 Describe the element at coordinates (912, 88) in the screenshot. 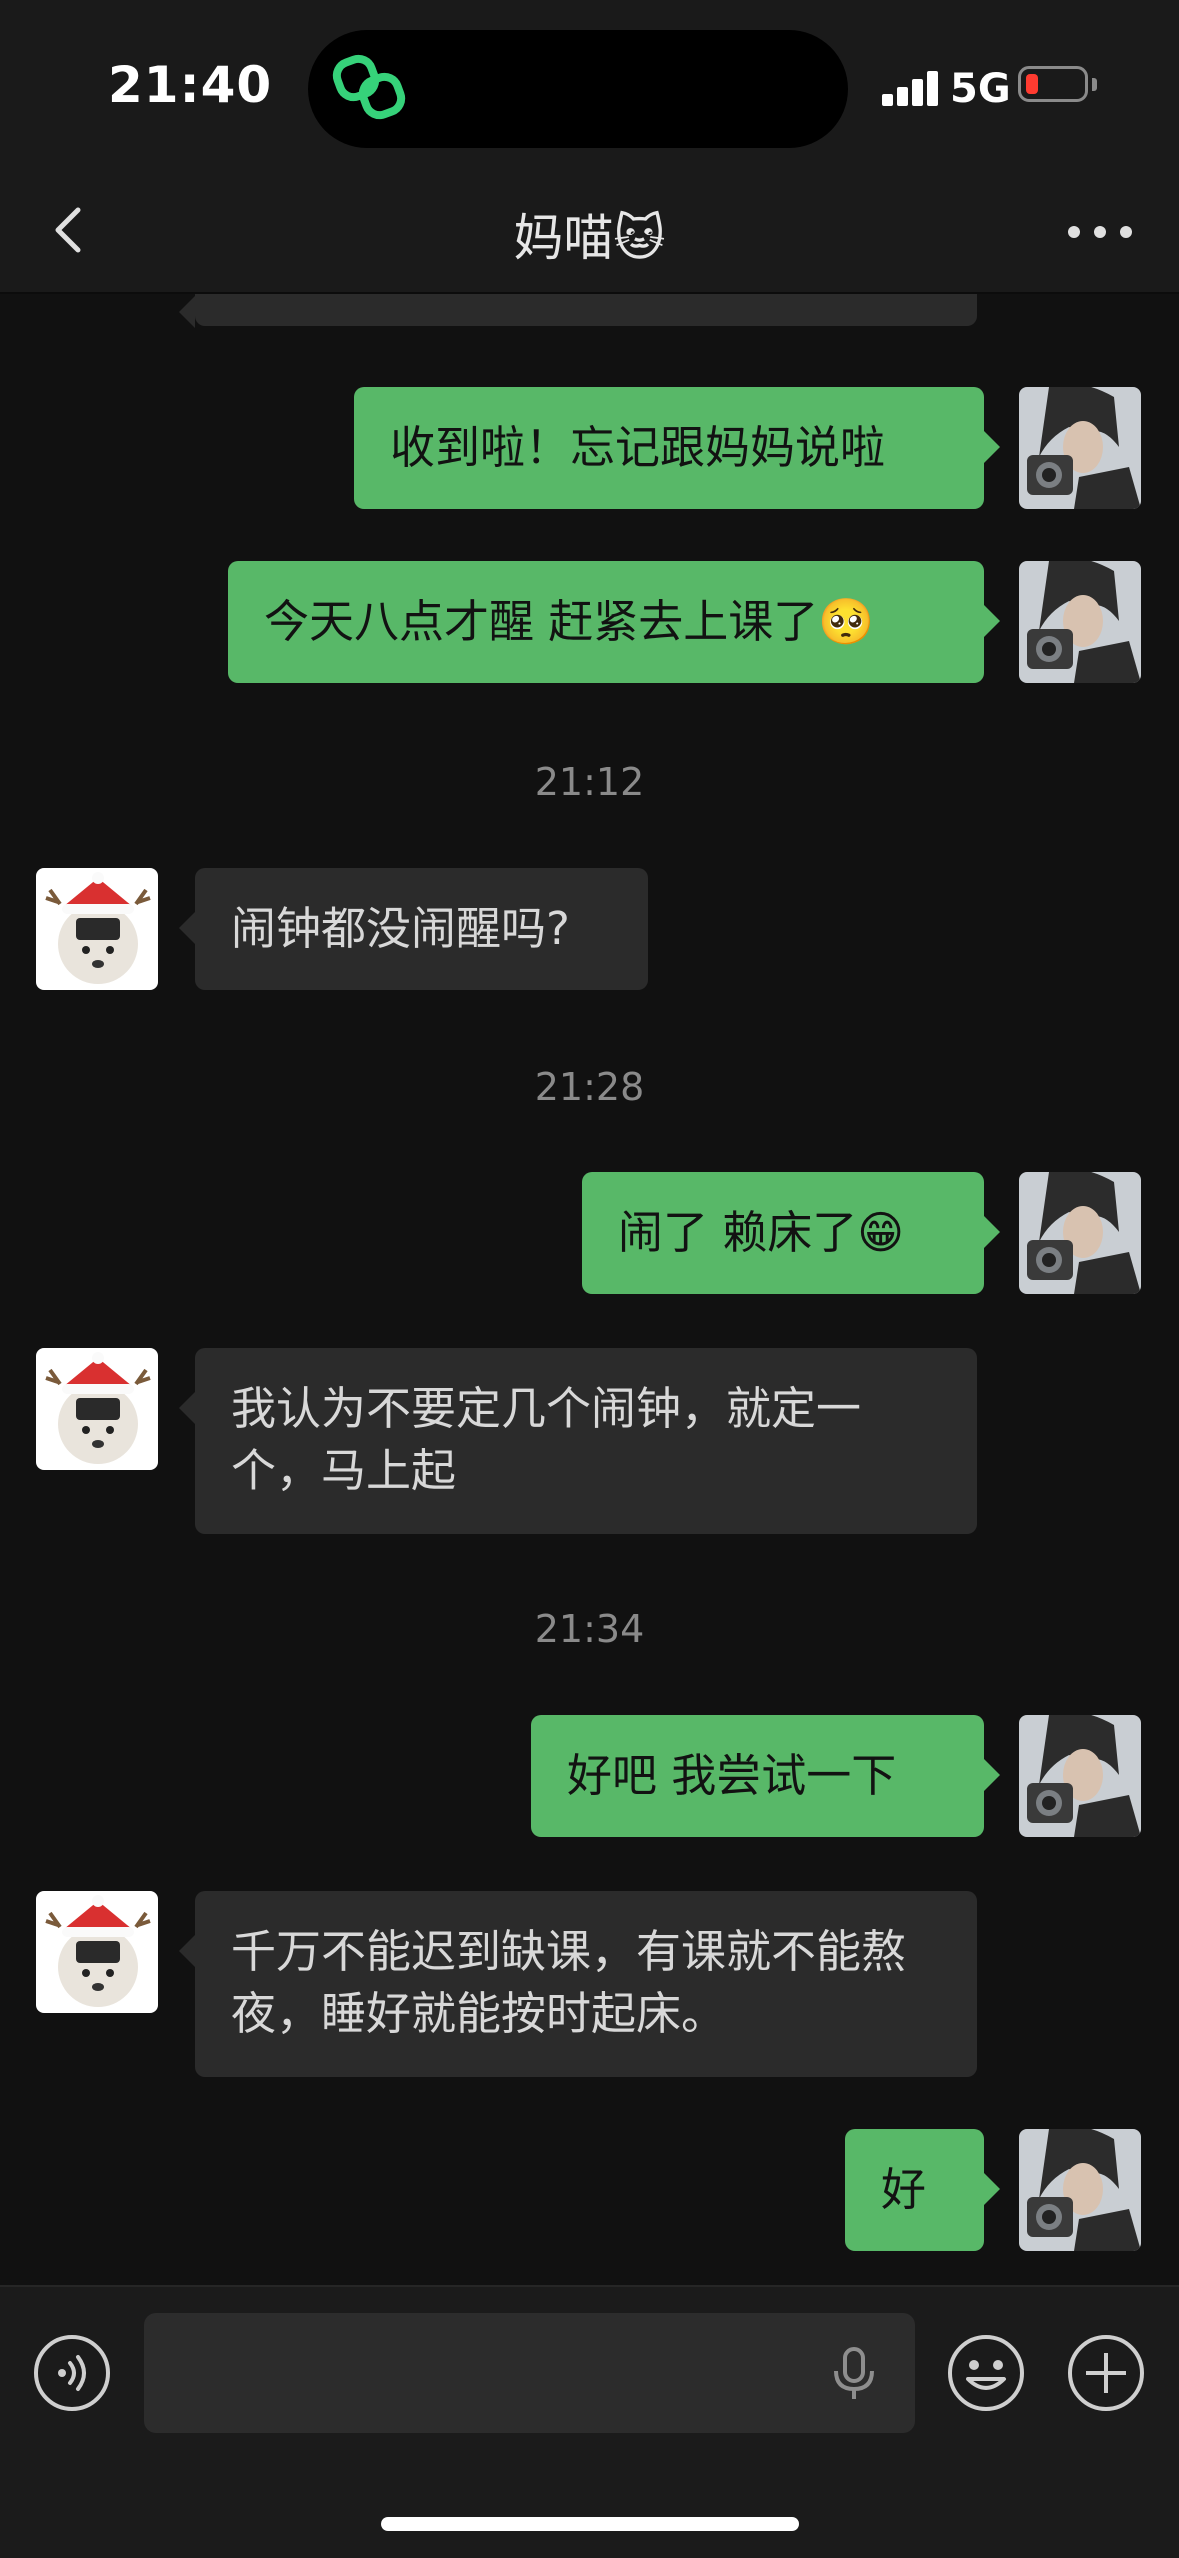

I see `signal-icon` at that location.